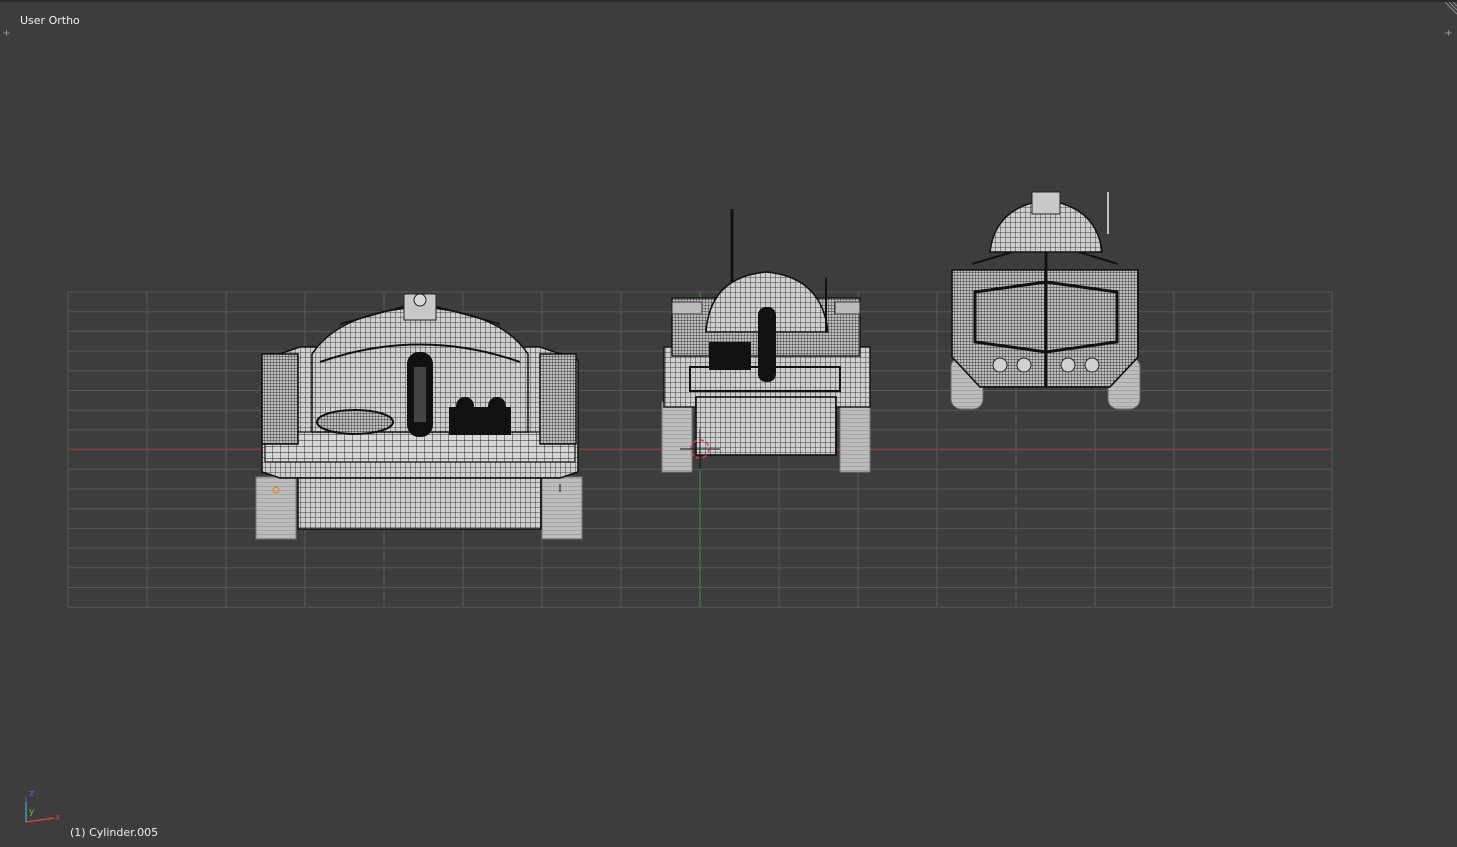  What do you see at coordinates (31, 794) in the screenshot?
I see `z-axis-label: z` at bounding box center [31, 794].